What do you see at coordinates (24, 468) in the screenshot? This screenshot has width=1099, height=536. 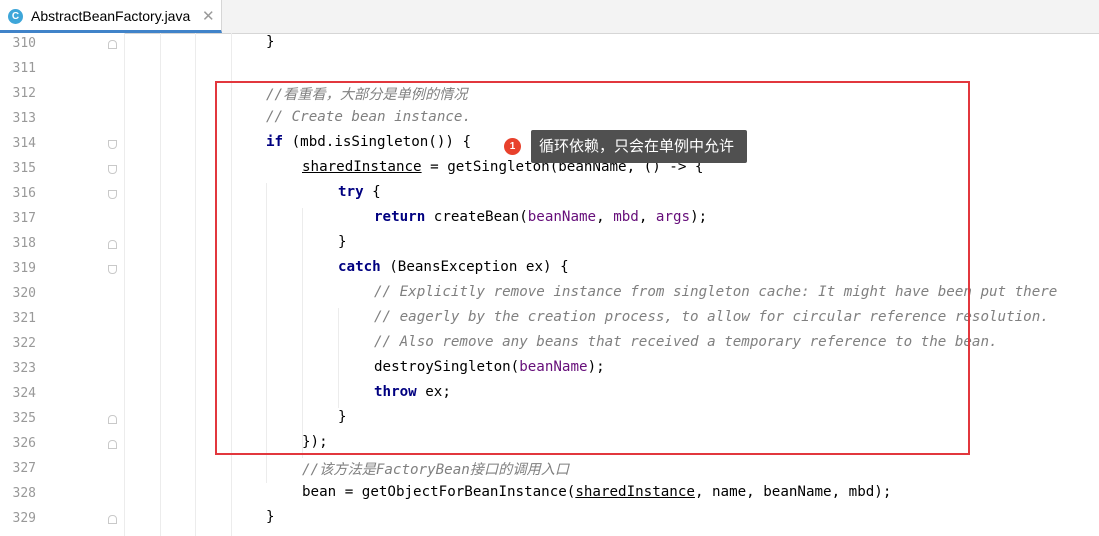 I see `line-number: 327` at bounding box center [24, 468].